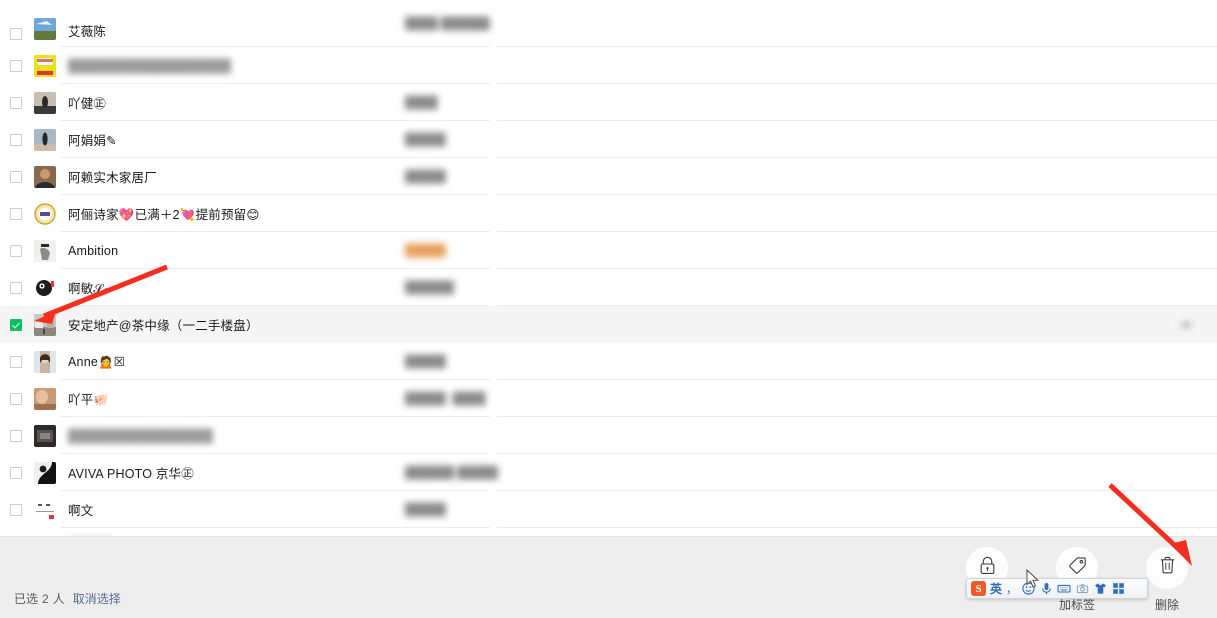 The image size is (1217, 618). What do you see at coordinates (608, 139) in the screenshot?
I see `contact-row: 阿娟娟✎ █████` at bounding box center [608, 139].